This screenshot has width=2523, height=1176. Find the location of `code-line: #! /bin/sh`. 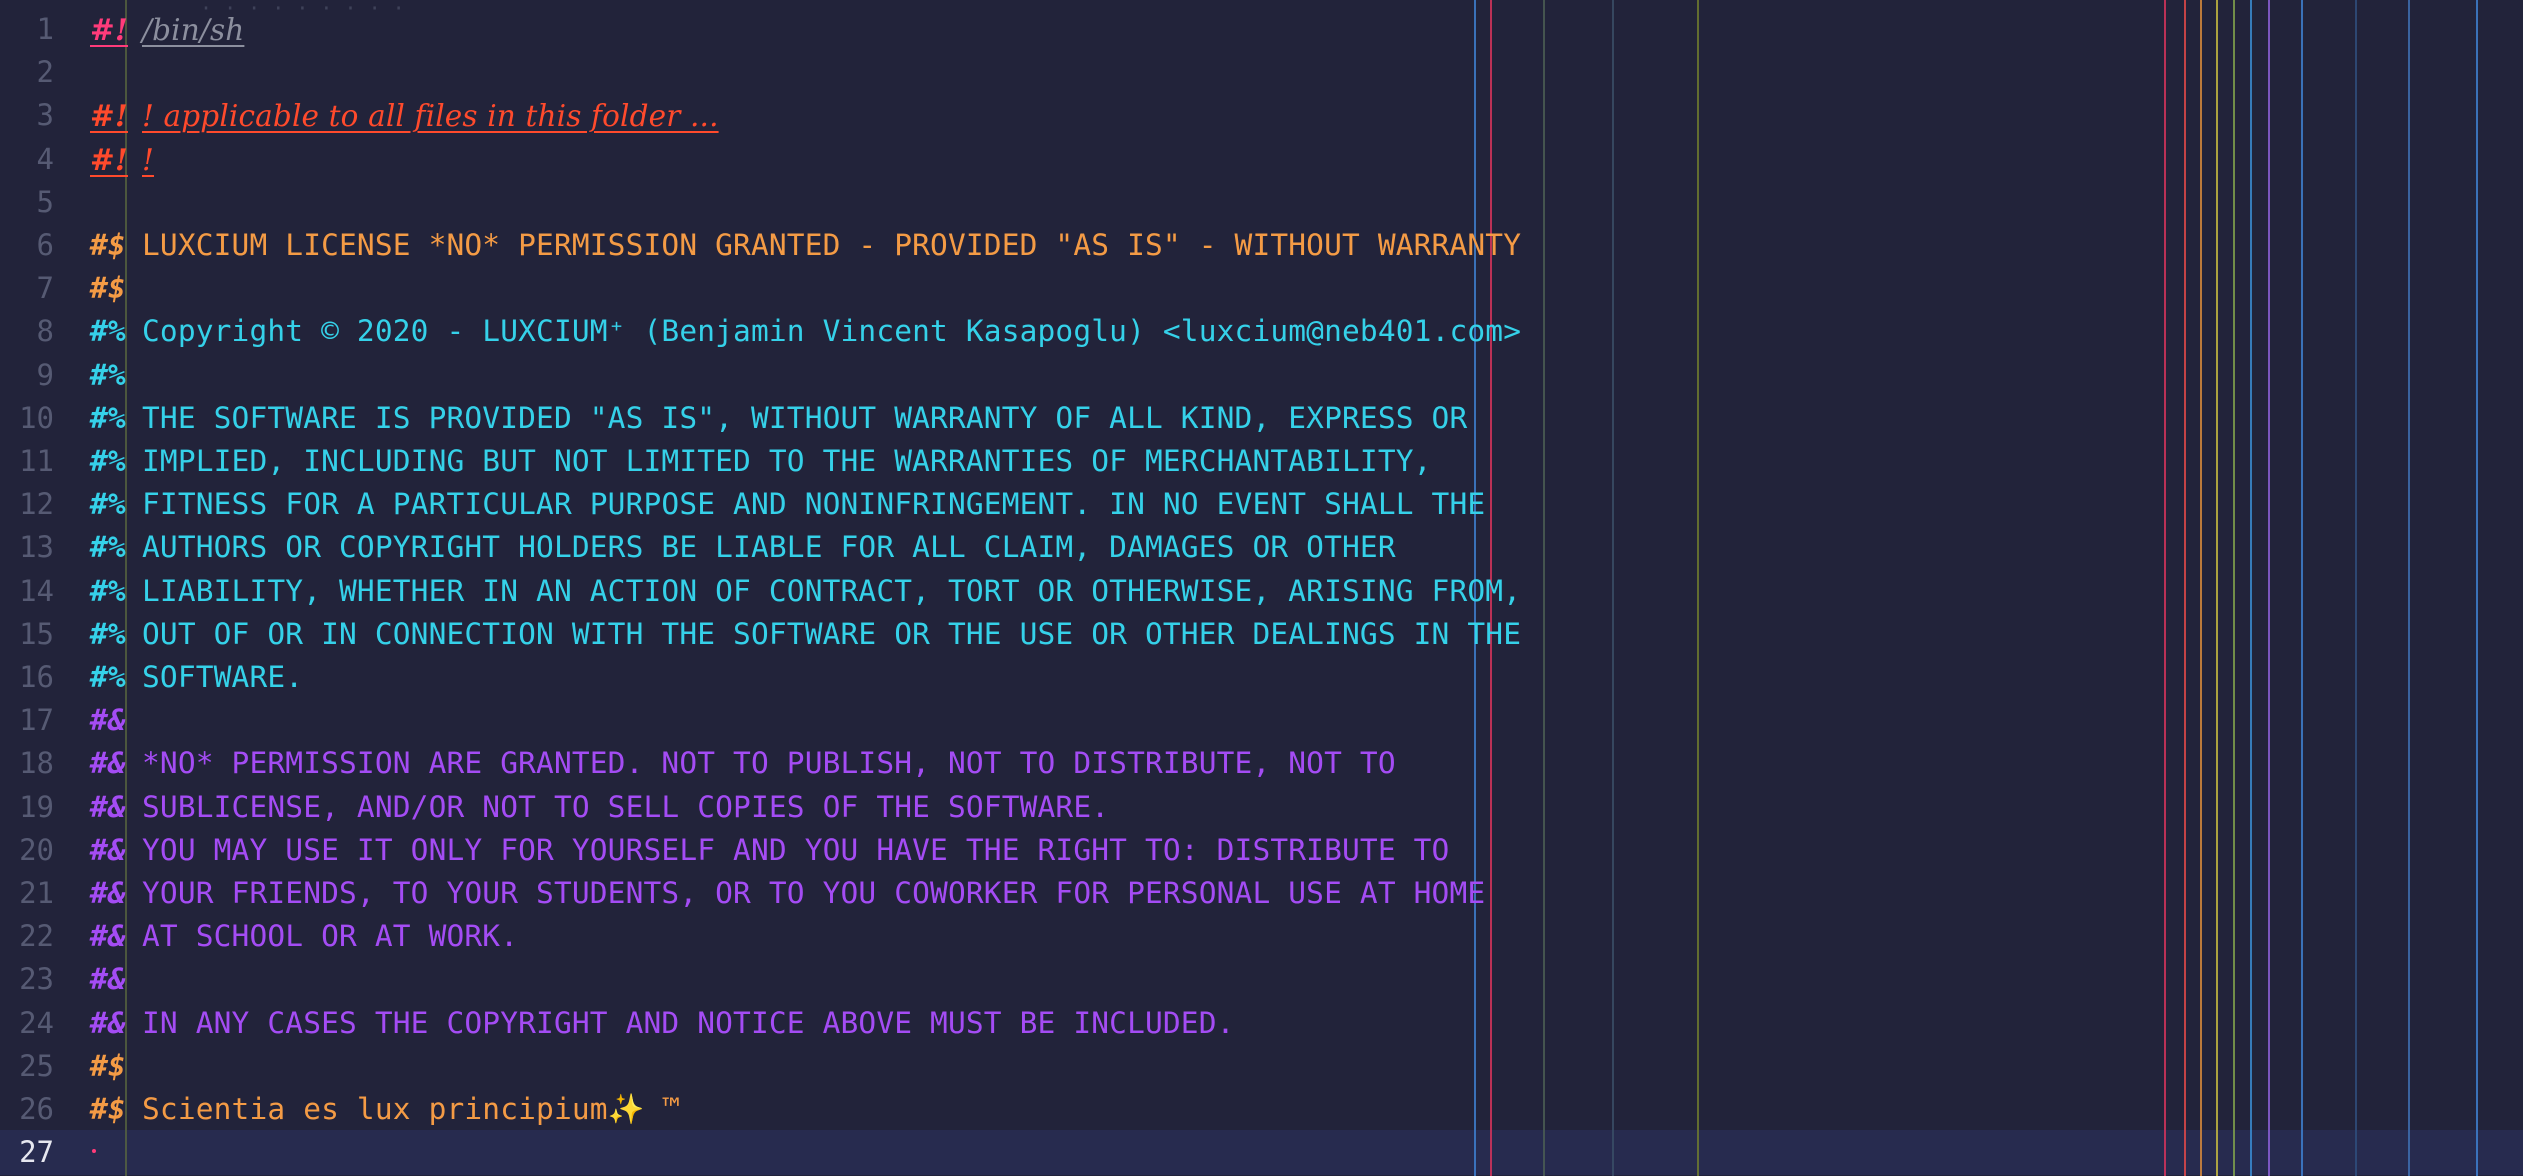

code-line: #! /bin/sh is located at coordinates (167, 29).